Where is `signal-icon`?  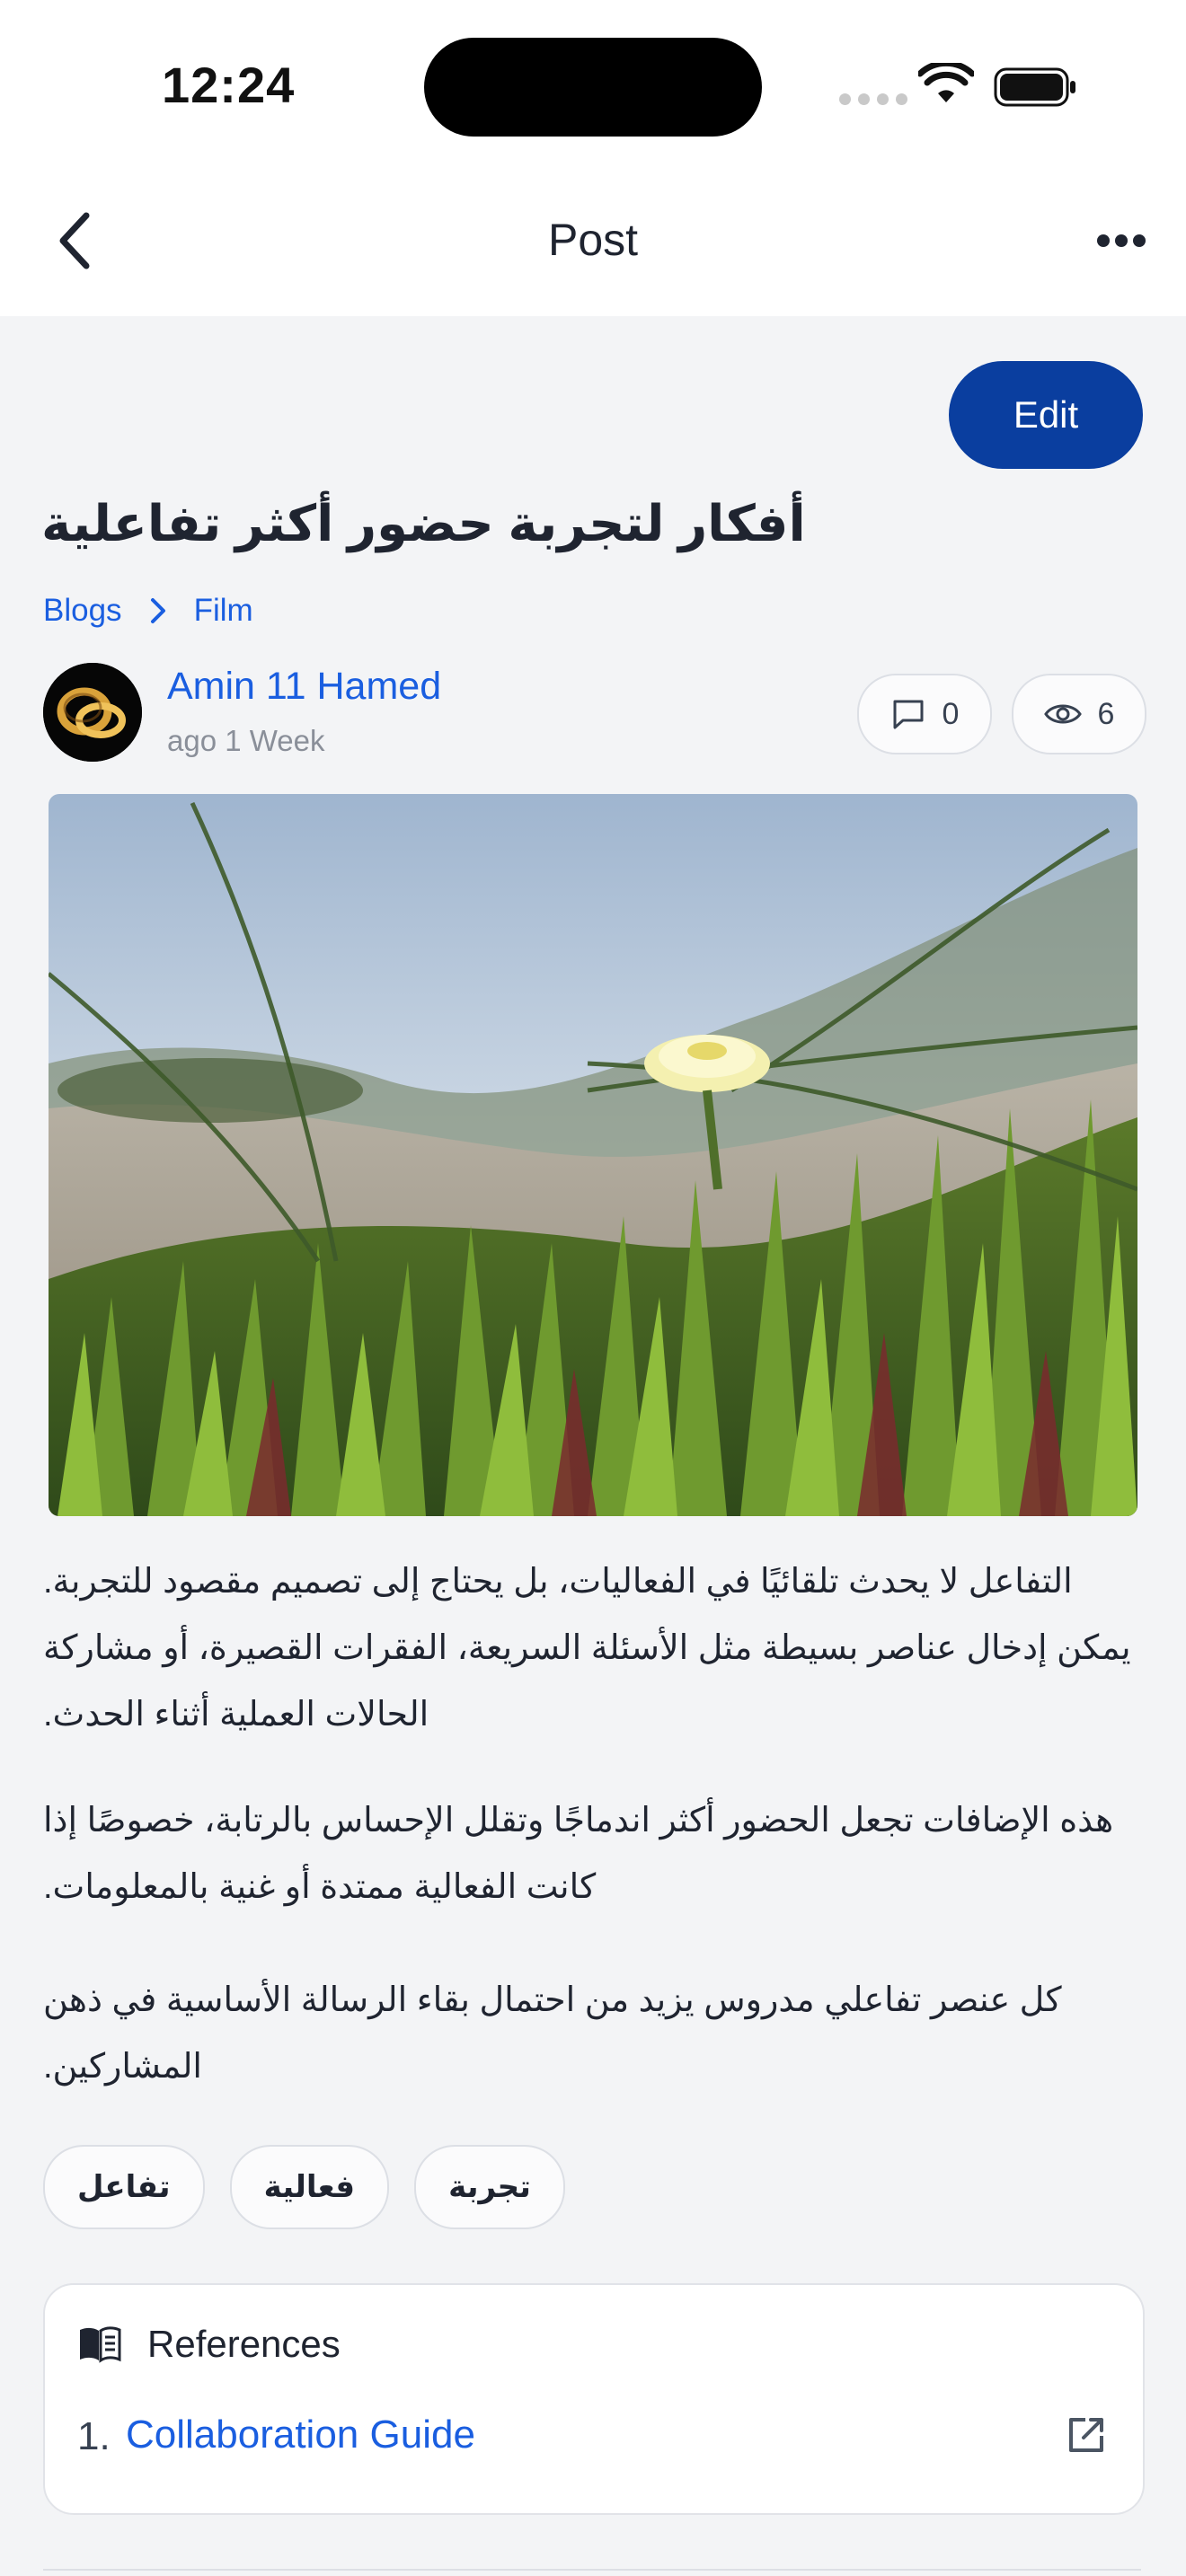 signal-icon is located at coordinates (873, 99).